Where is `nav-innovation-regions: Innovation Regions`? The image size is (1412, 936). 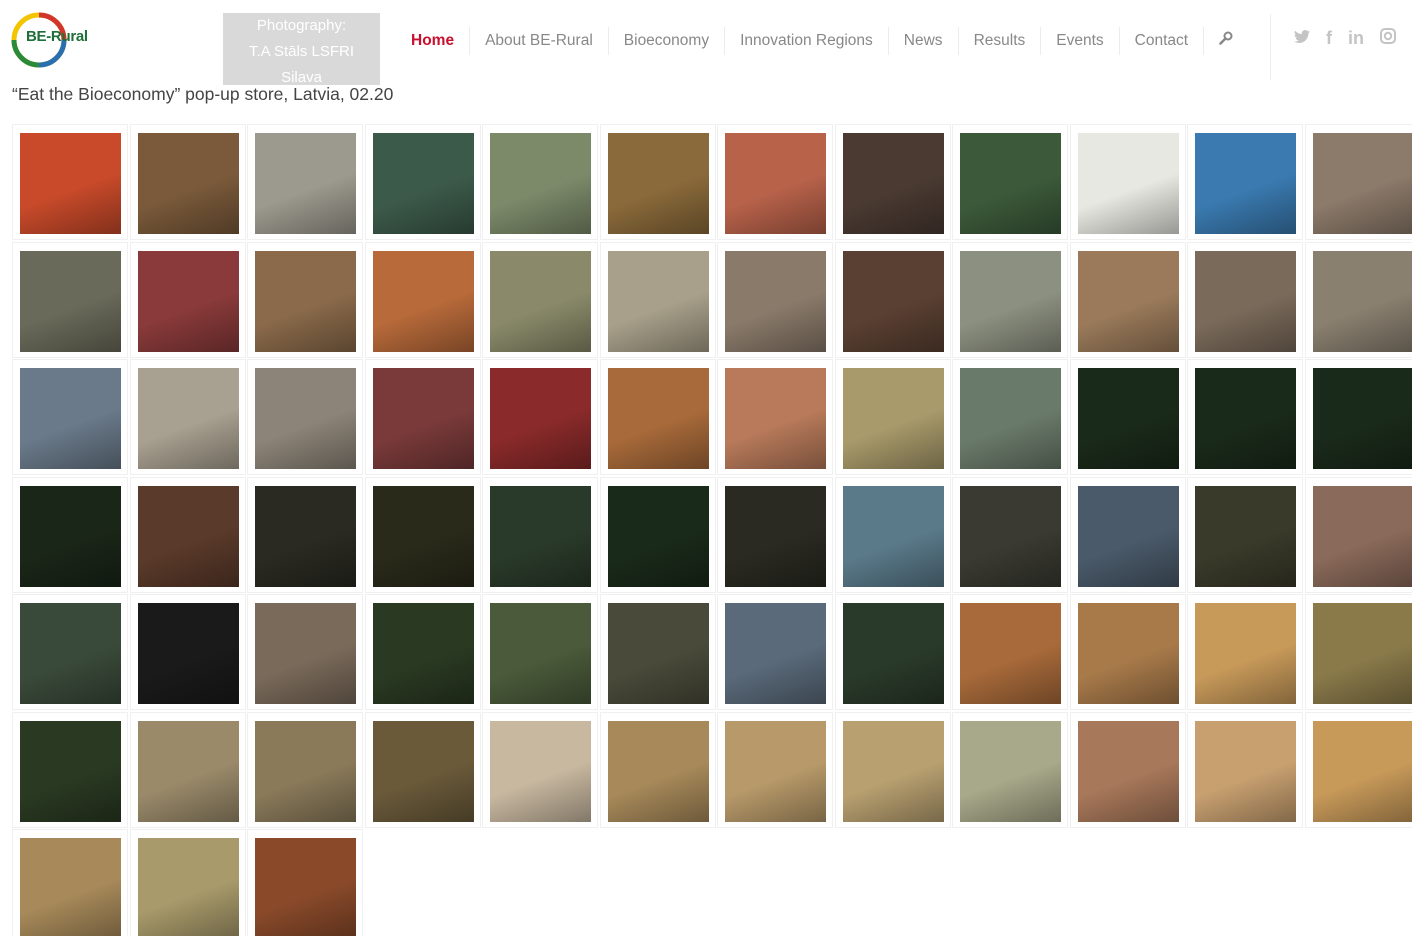
nav-innovation-regions: Innovation Regions is located at coordinates (807, 41).